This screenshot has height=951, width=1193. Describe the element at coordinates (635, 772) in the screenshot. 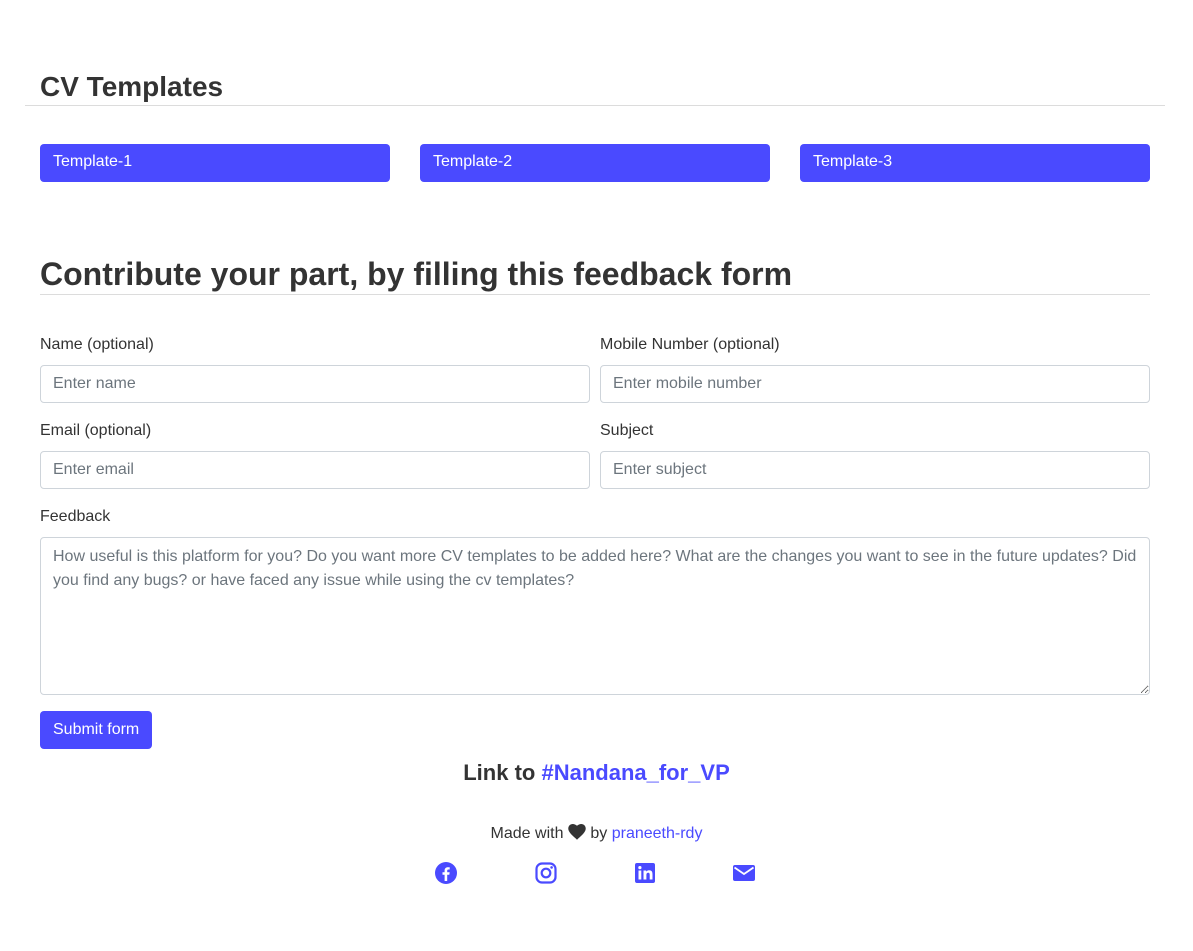

I see `campaign-link: #Nandana_for_VP` at that location.